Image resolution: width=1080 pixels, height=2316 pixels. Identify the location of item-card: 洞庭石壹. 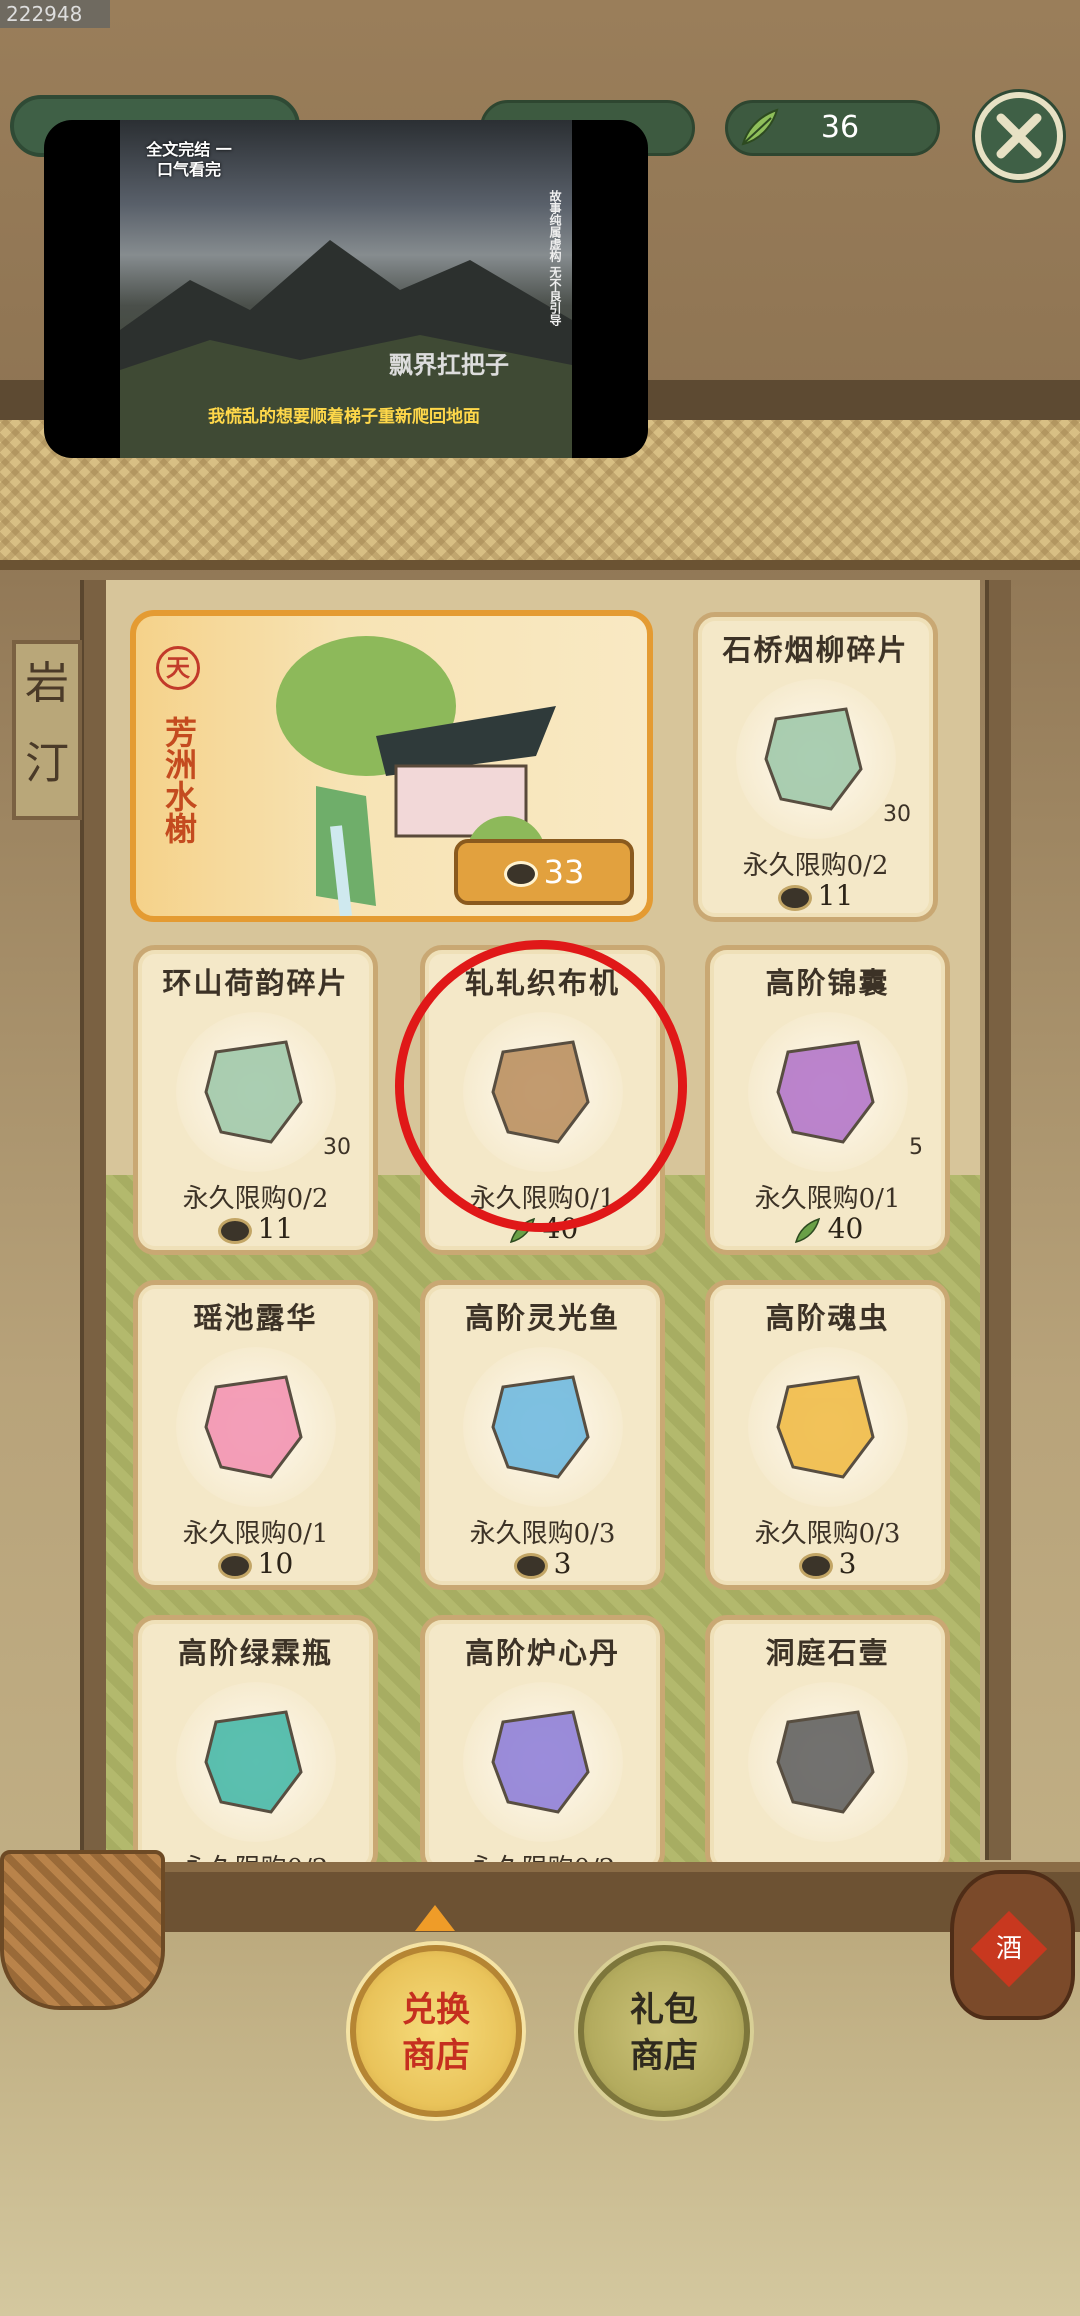
(827, 1745).